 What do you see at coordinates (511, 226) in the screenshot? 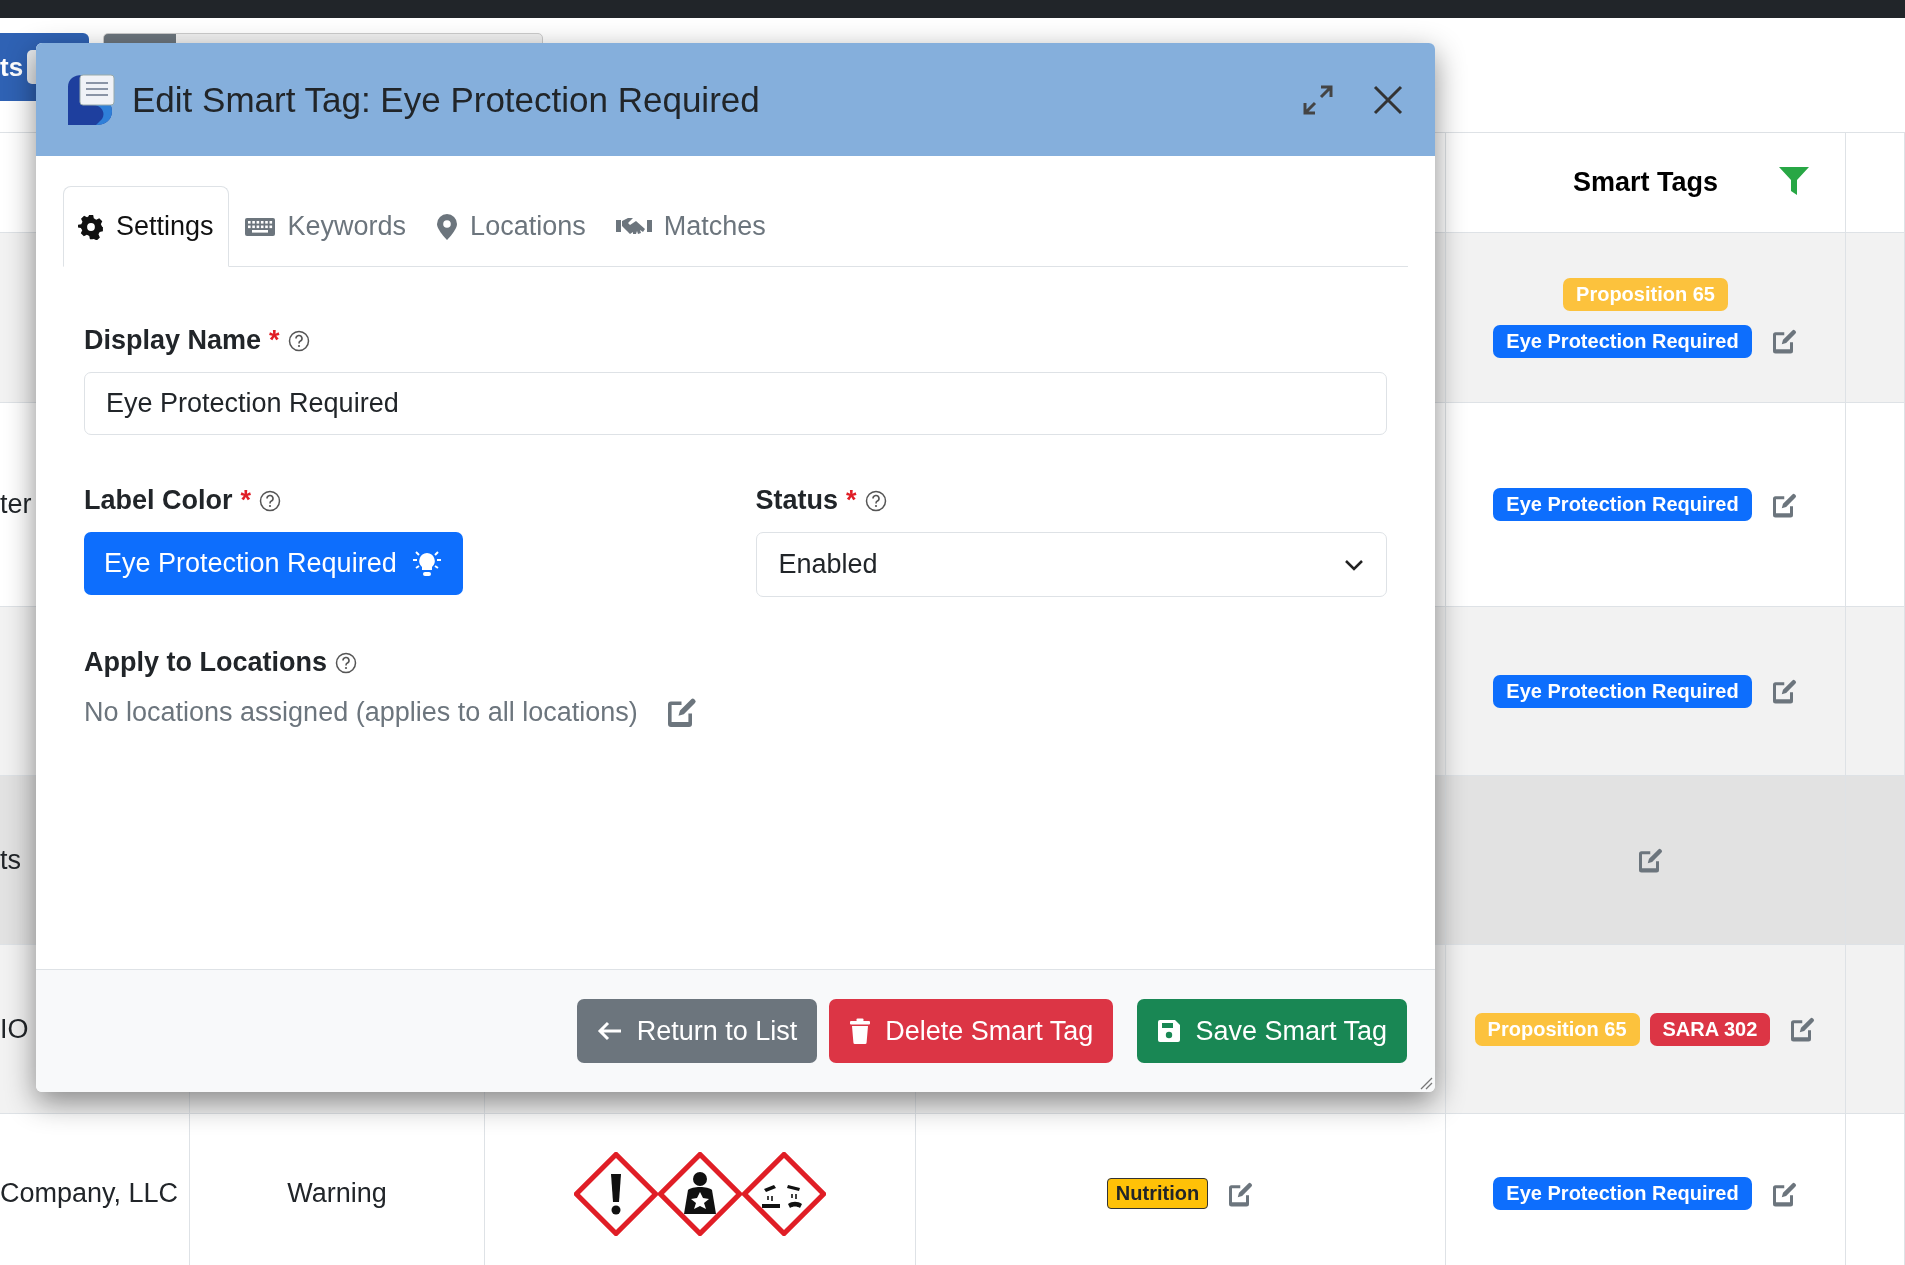
I see `tab: Locations` at bounding box center [511, 226].